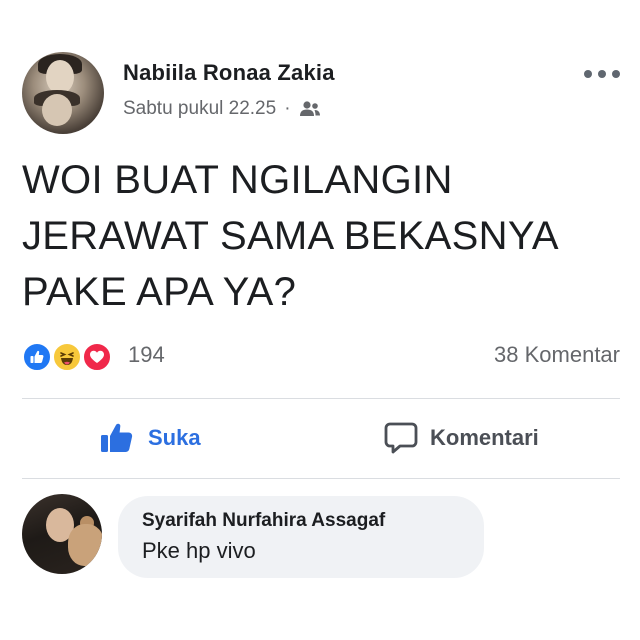  What do you see at coordinates (174, 437) in the screenshot?
I see `like-button-label: Suka` at bounding box center [174, 437].